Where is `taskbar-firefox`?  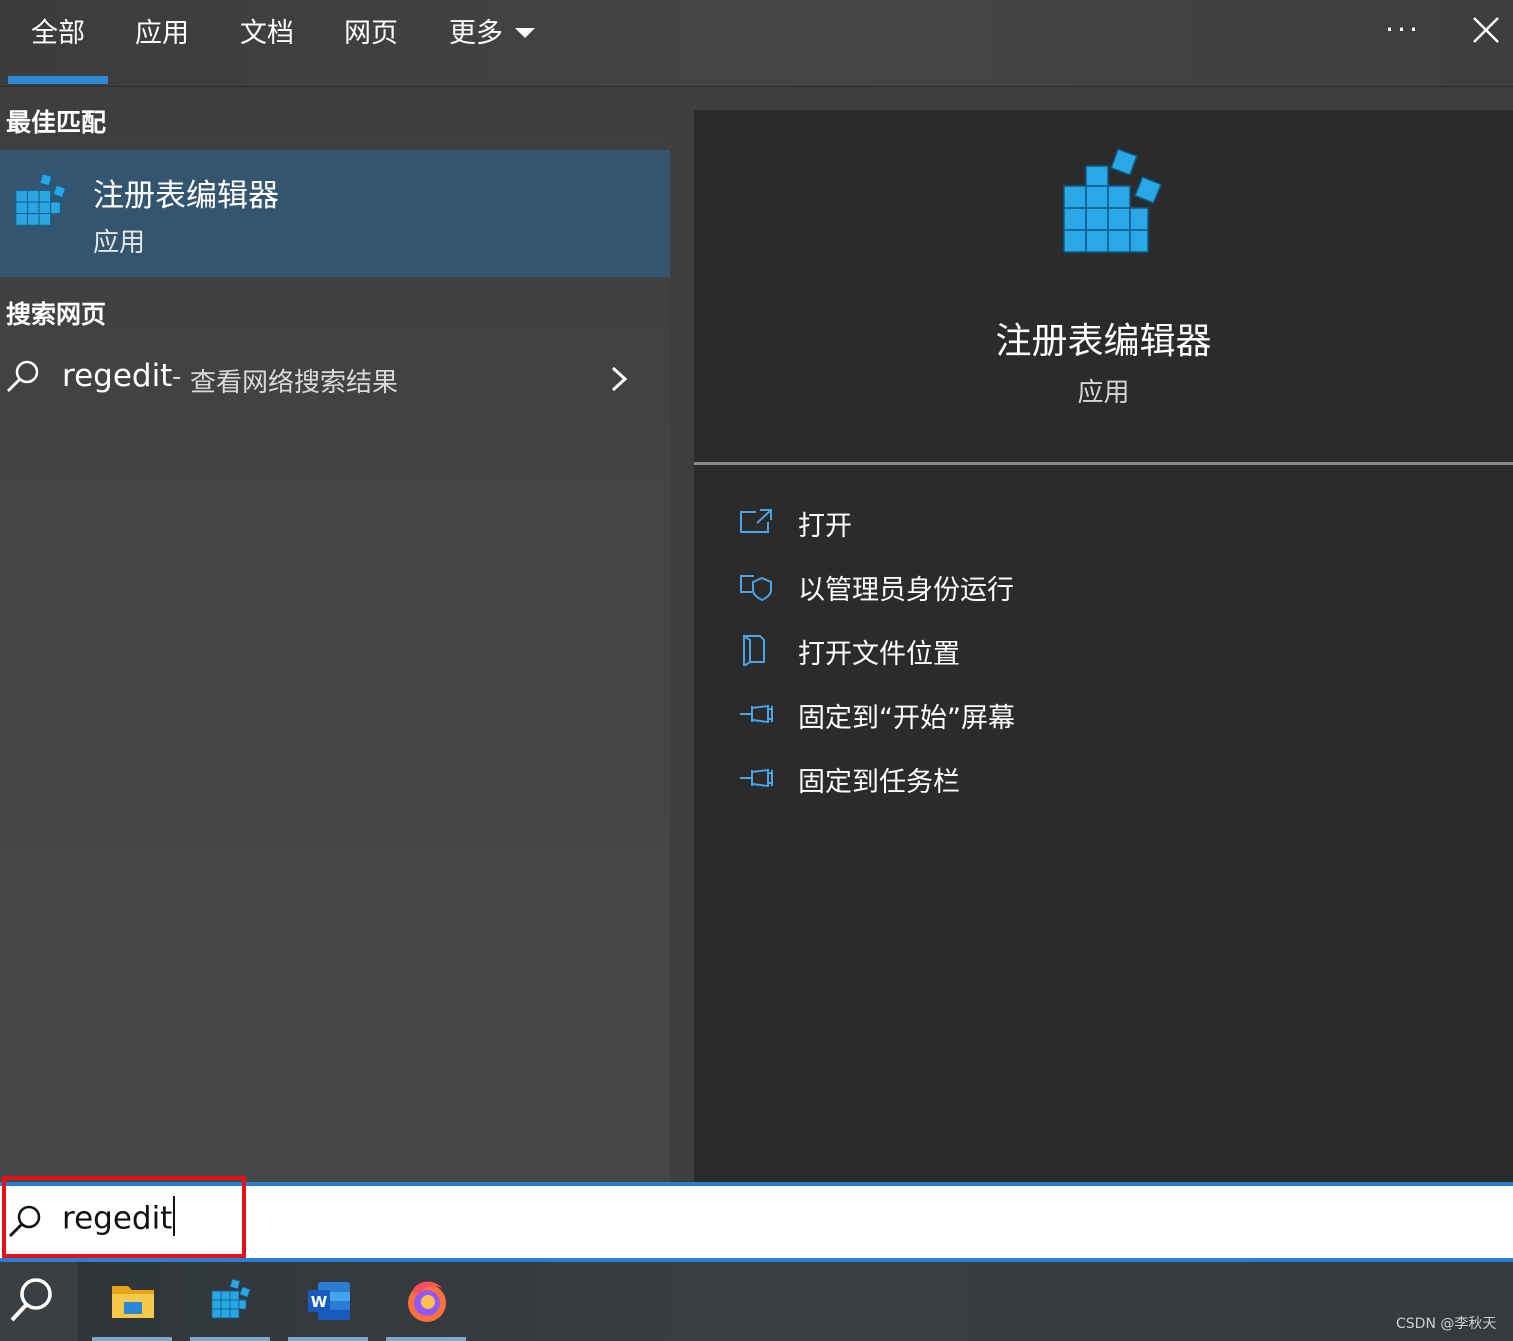
taskbar-firefox is located at coordinates (426, 1301).